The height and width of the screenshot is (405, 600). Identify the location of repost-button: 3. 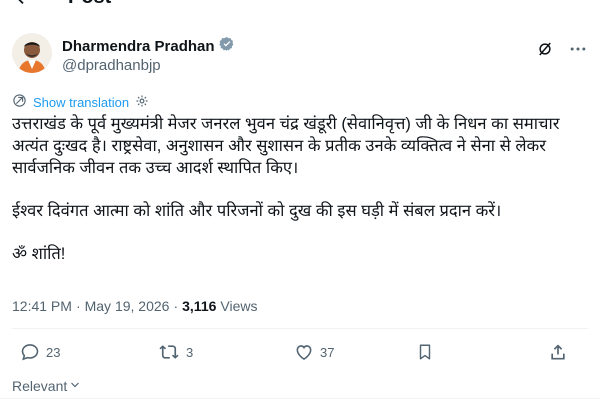
(175, 352).